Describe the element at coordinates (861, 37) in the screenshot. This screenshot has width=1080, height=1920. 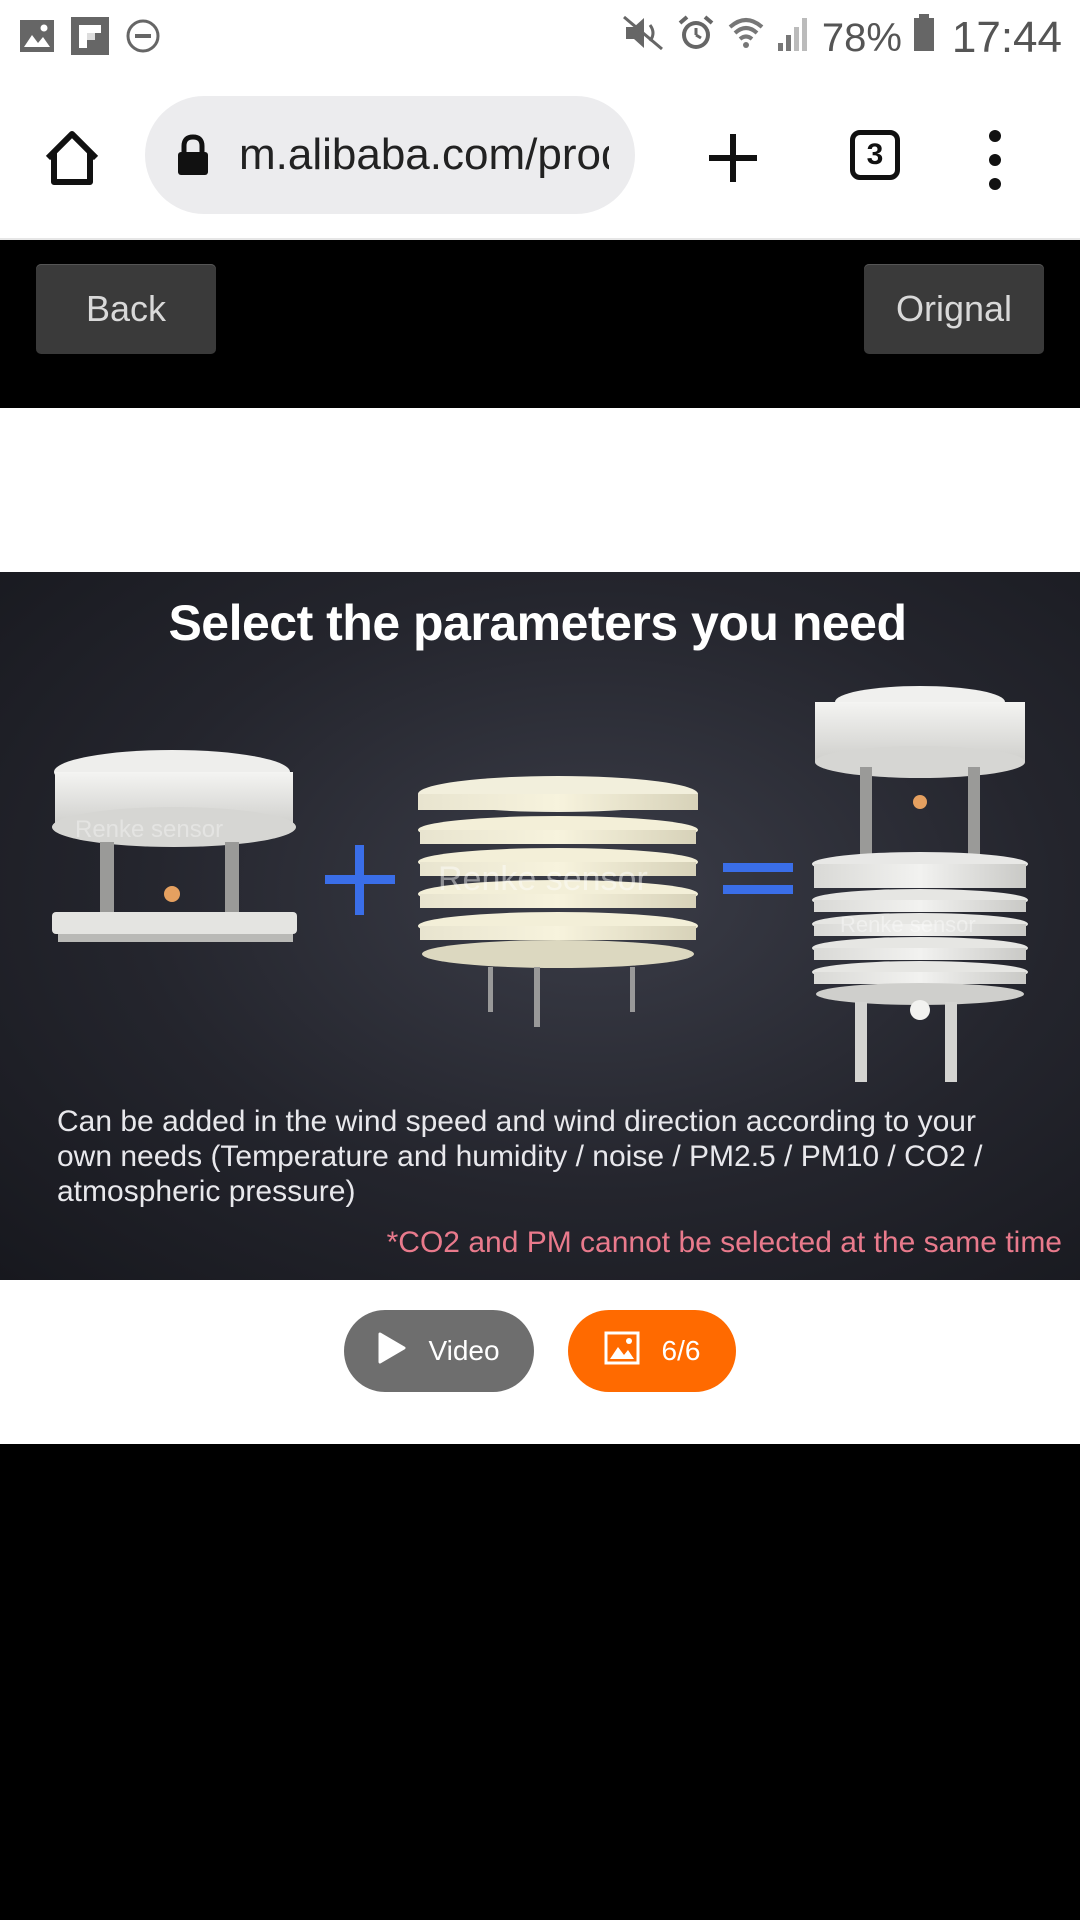
I see `battery-percentage: 78%` at that location.